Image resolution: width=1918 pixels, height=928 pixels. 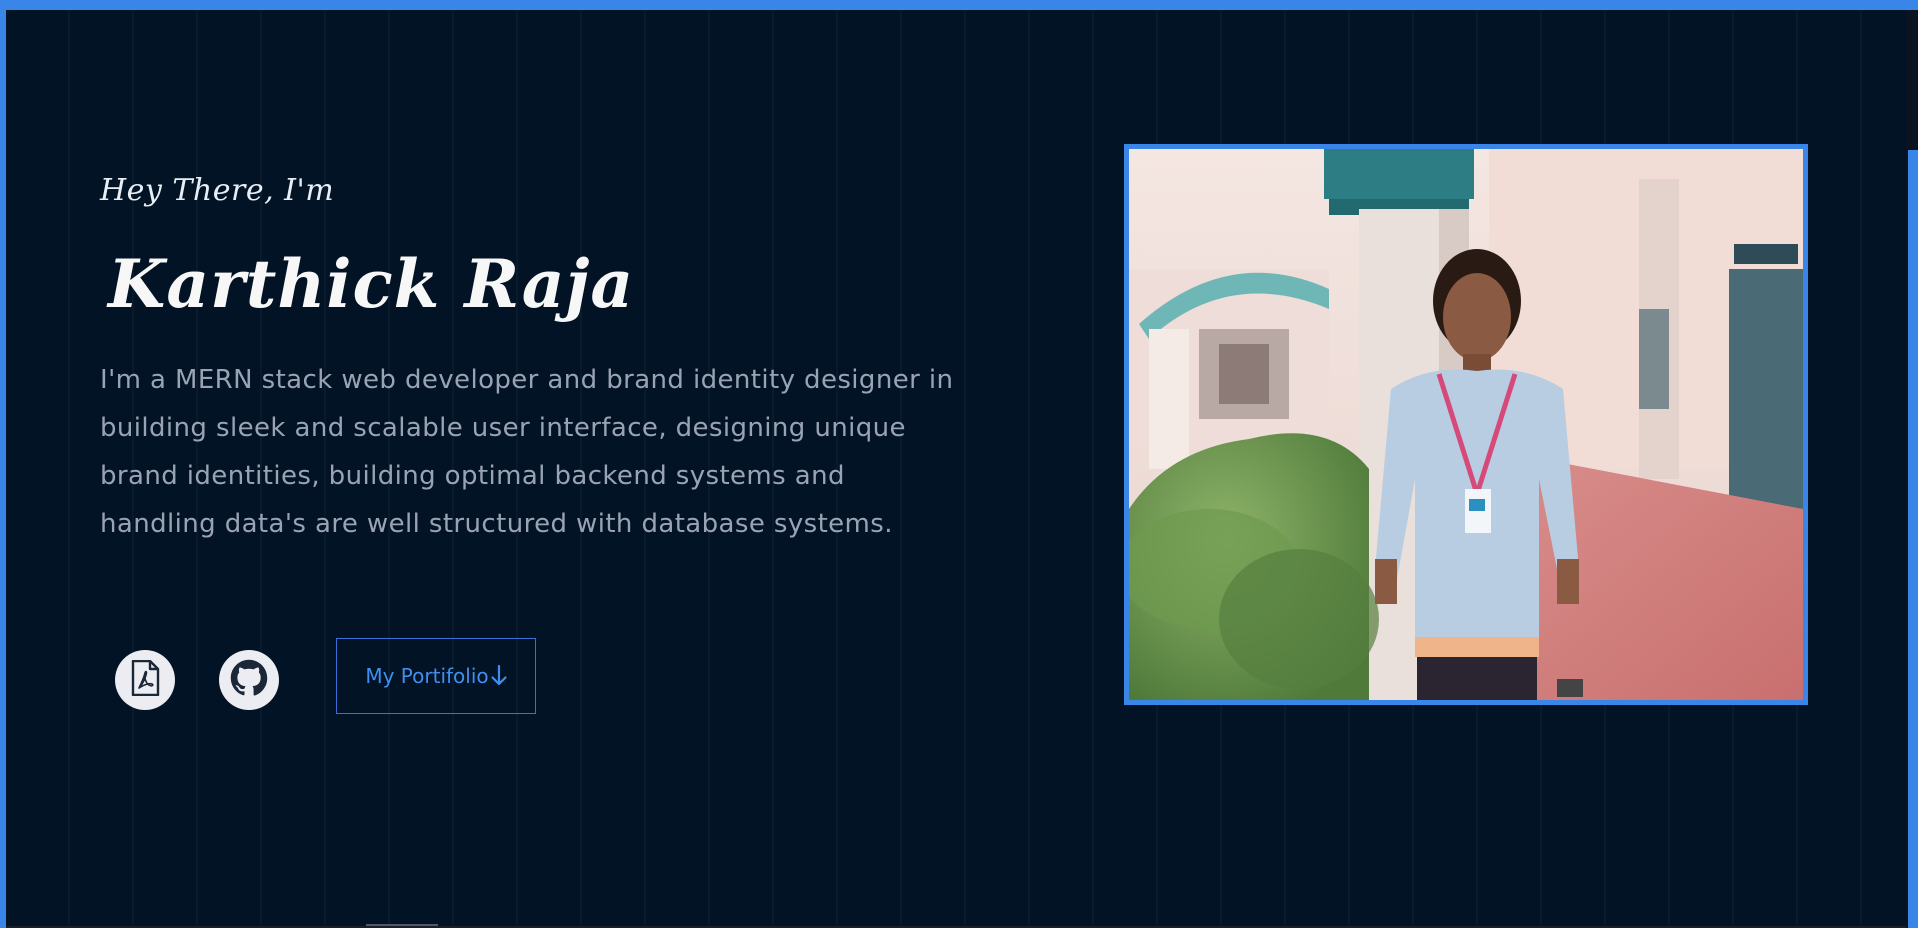 I want to click on scrollbar-thumb, so click(x=1913, y=539).